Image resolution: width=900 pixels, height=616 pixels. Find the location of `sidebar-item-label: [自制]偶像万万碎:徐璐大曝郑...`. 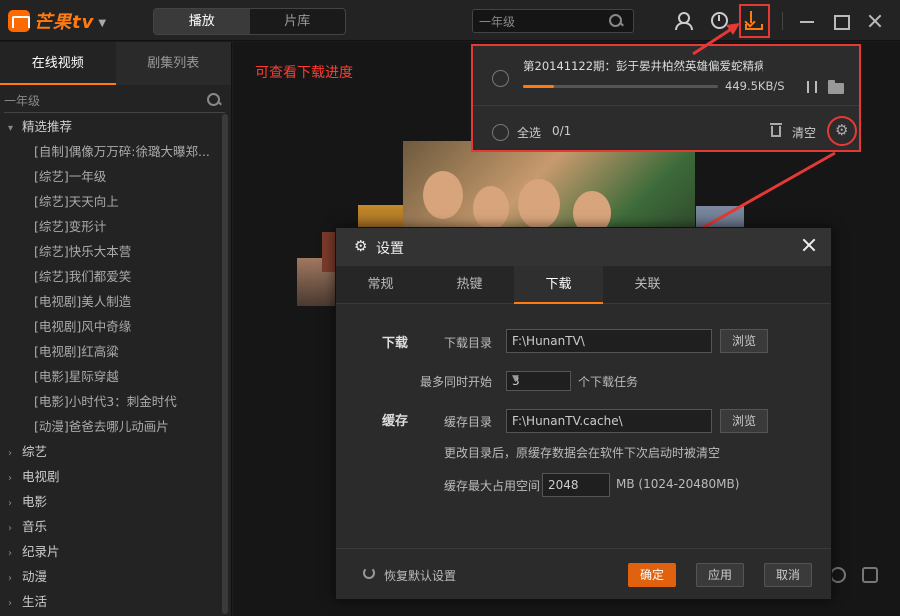

sidebar-item-label: [自制]偶像万万碎:徐璐大曝郑... is located at coordinates (122, 151).